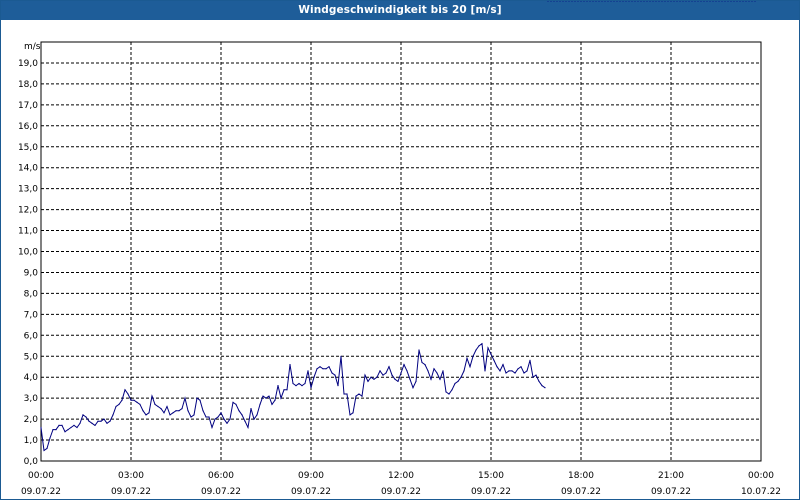 This screenshot has width=800, height=501. I want to click on y-tick-label: 14,0, so click(28, 169).